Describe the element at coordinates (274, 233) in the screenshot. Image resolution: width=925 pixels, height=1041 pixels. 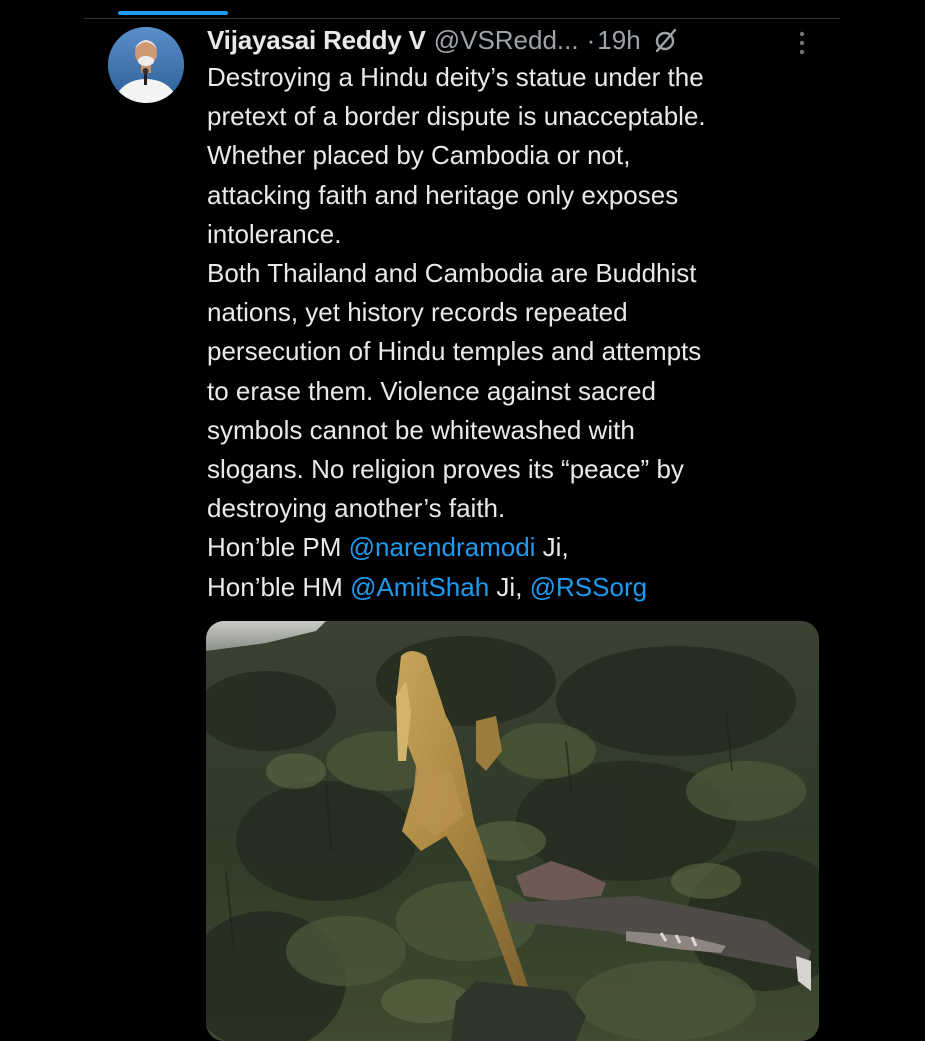
I see `tweet-text-line: intolerance.` at that location.